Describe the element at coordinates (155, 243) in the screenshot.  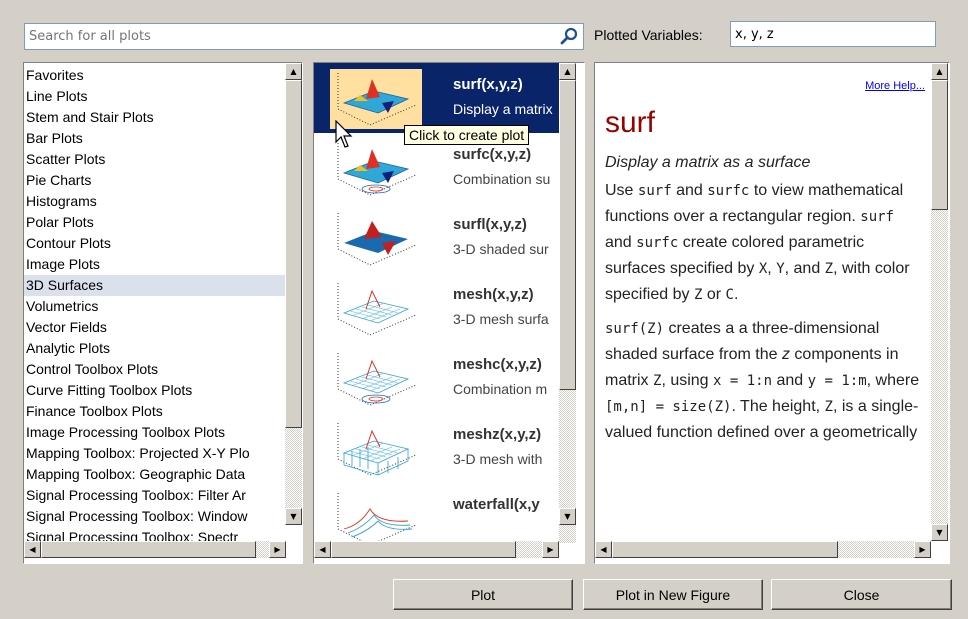
I see `category-item: Contour Plots` at that location.